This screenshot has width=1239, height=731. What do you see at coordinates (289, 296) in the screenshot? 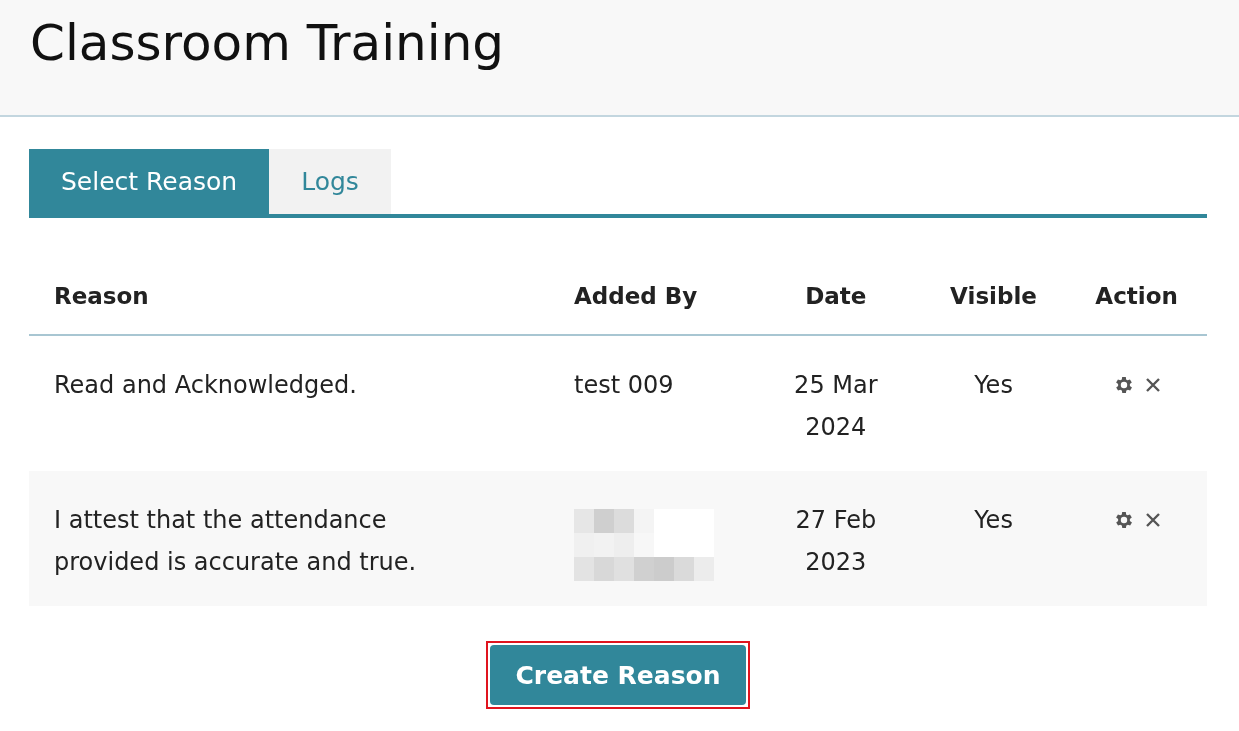
I see `column-header: Reason` at bounding box center [289, 296].